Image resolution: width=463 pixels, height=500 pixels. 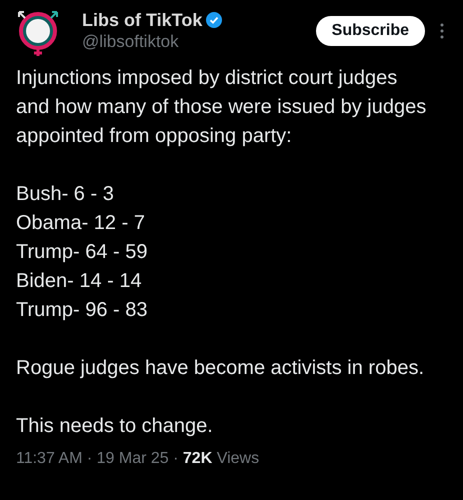 I want to click on tweet-text: Rogue judges have become activists in robes., so click(x=221, y=368).